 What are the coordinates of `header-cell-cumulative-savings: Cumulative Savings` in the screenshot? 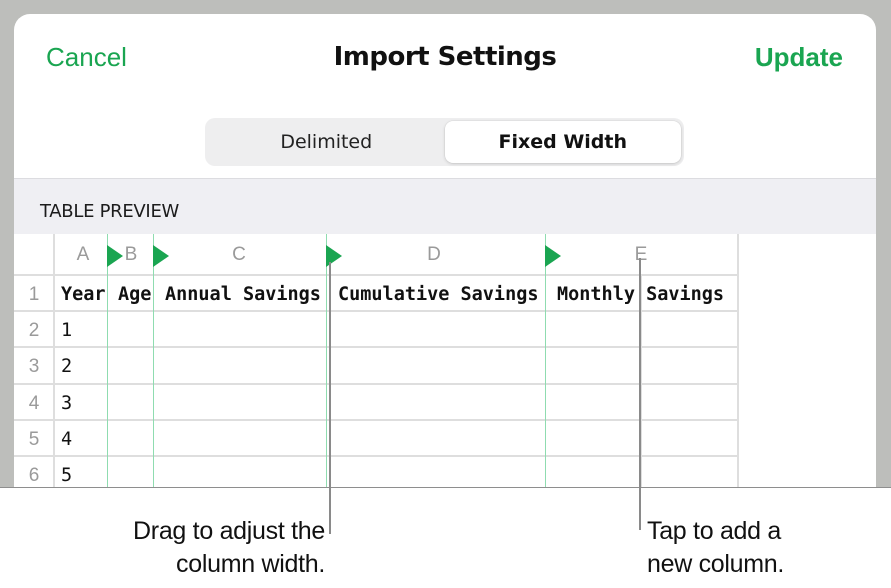 It's located at (438, 294).